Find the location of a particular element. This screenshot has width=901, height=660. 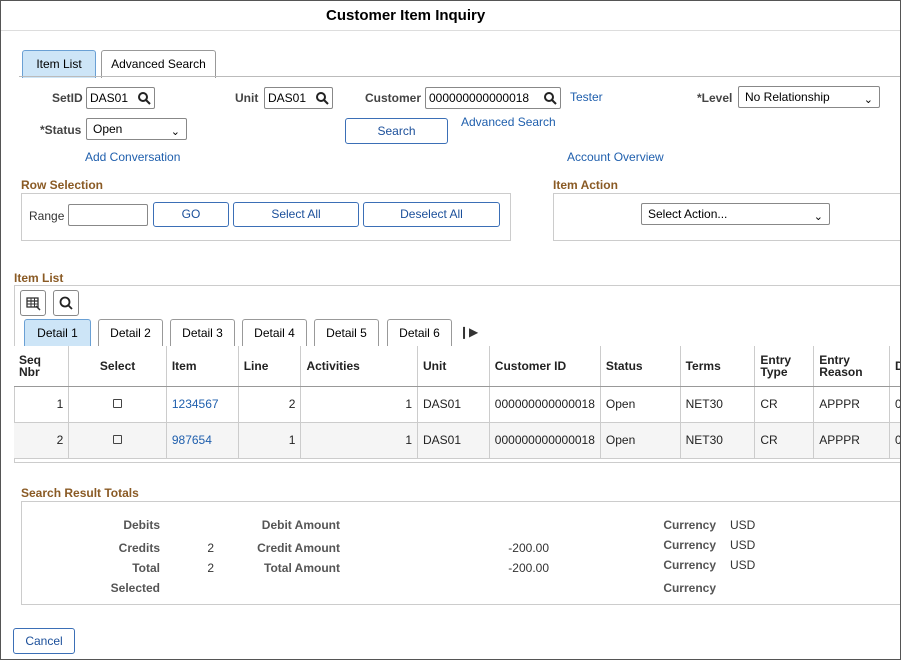

personalize-grid-button is located at coordinates (33, 303).